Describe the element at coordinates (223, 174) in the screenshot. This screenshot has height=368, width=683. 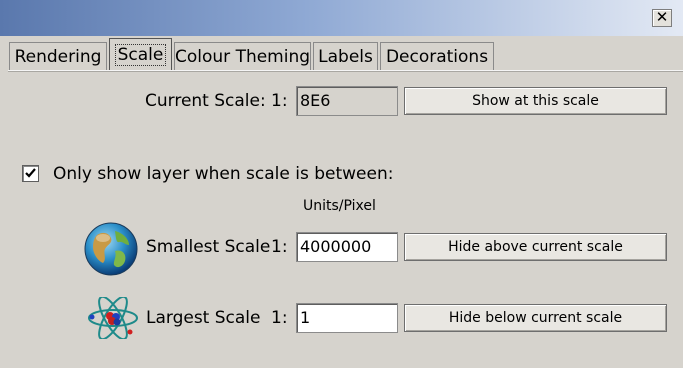
I see `only-show-label: Only show layer when scale is between:` at that location.